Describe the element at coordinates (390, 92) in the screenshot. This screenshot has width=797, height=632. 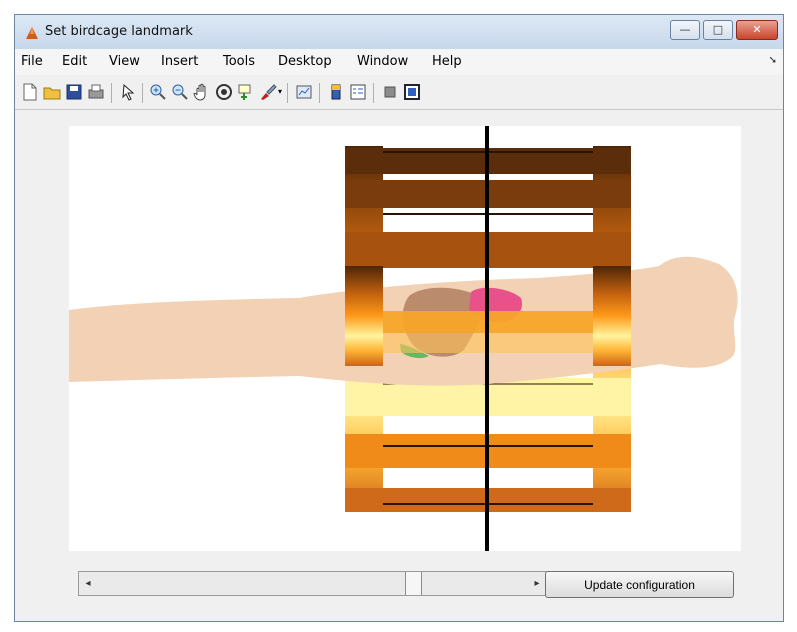
I see `hide-plot-tools-icon` at that location.